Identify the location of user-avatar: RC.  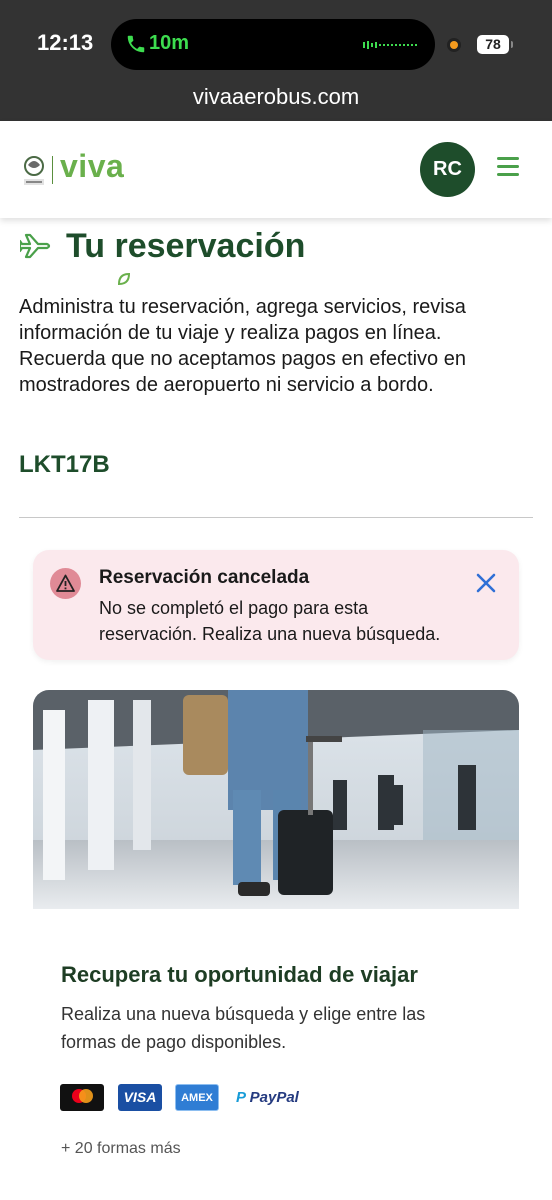
(447, 169).